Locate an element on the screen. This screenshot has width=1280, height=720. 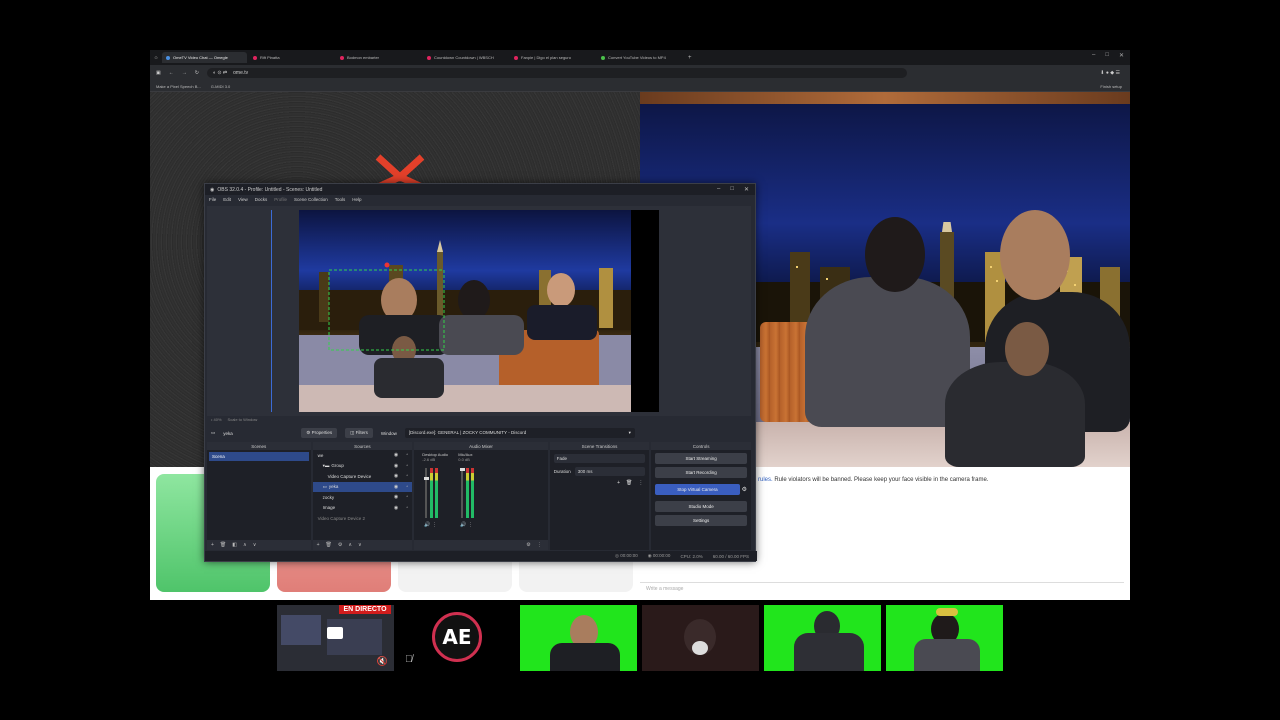
tab-convert: Convert YouTube Videos to MP4 is located at coordinates (639, 57).